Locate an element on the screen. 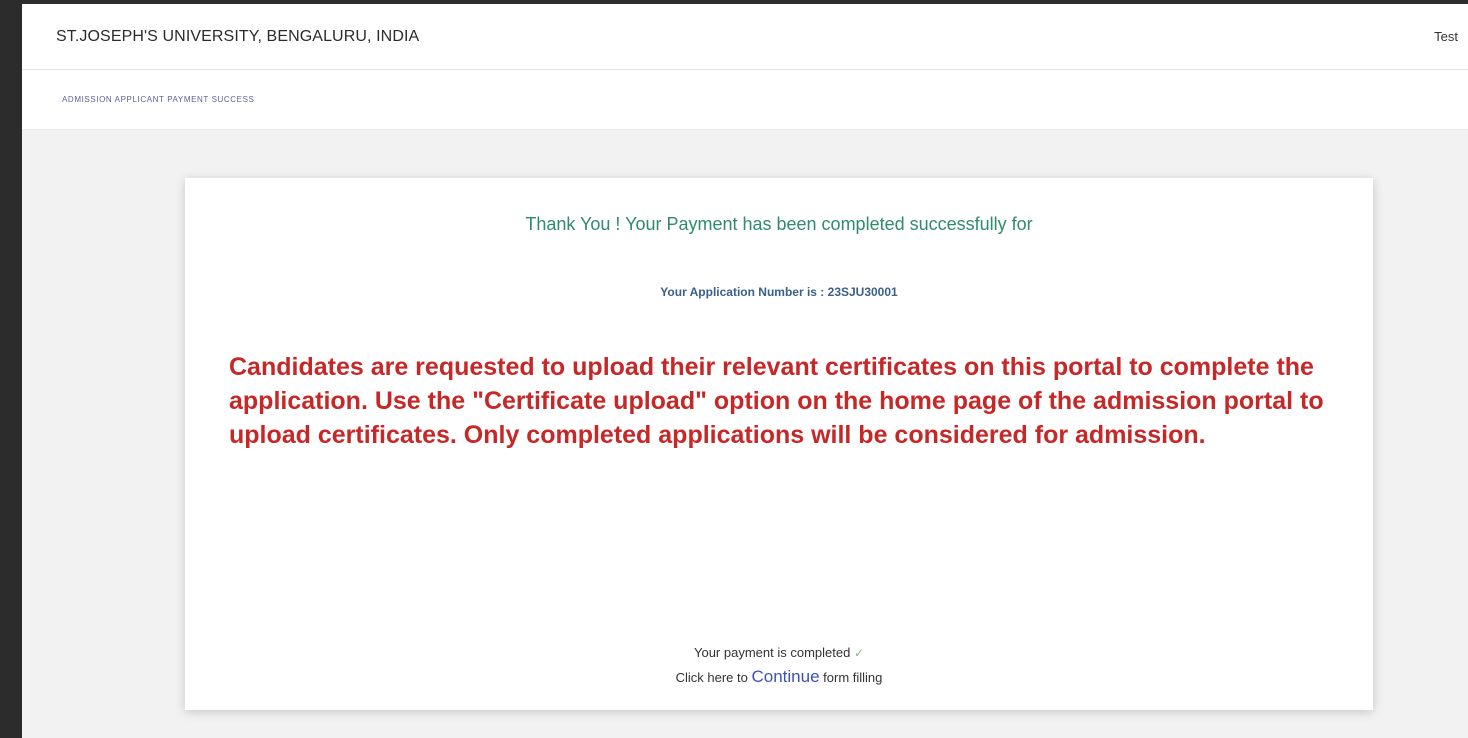  payment-status-line: Your payment is completed ✓ is located at coordinates (779, 653).